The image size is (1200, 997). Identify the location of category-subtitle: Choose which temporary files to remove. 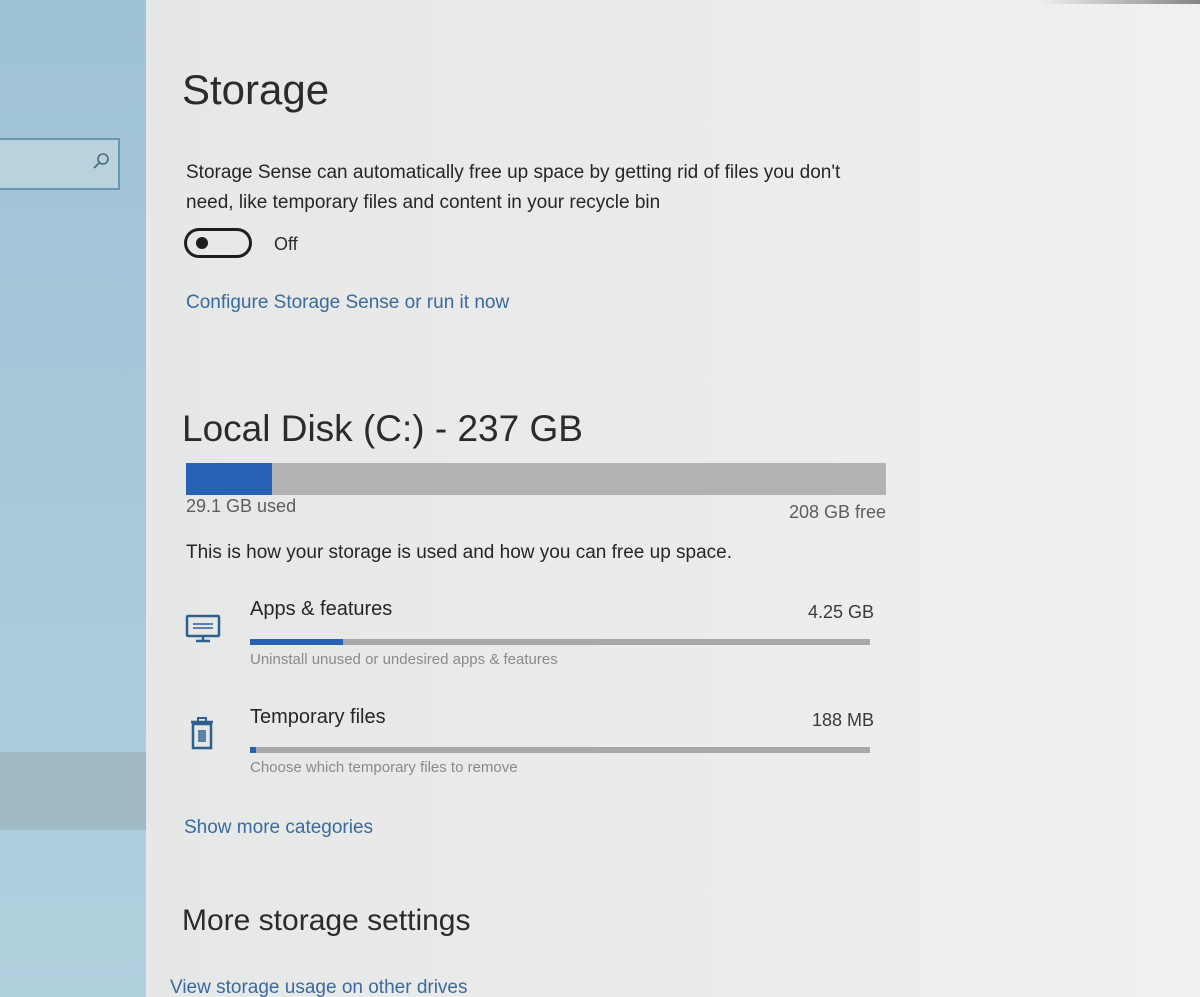
(384, 767).